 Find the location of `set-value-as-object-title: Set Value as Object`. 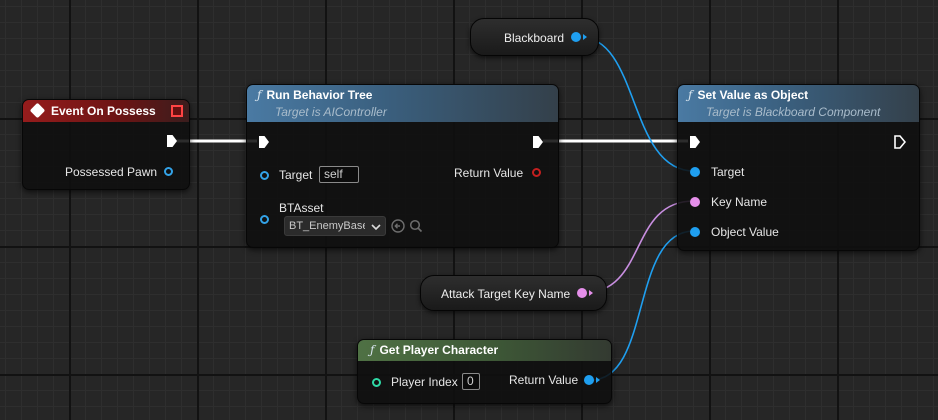

set-value-as-object-title: Set Value as Object is located at coordinates (753, 95).